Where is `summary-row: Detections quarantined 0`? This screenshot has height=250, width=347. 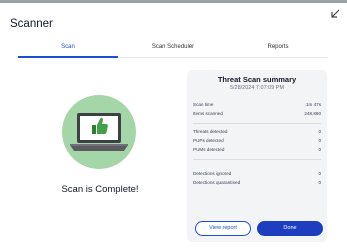
summary-row: Detections quarantined 0 is located at coordinates (257, 183).